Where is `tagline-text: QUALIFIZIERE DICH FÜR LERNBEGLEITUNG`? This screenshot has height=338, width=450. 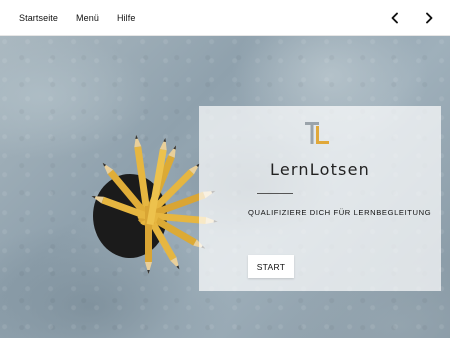
tagline-text: QUALIFIZIERE DICH FÜR LERNBEGLEITUNG is located at coordinates (340, 212).